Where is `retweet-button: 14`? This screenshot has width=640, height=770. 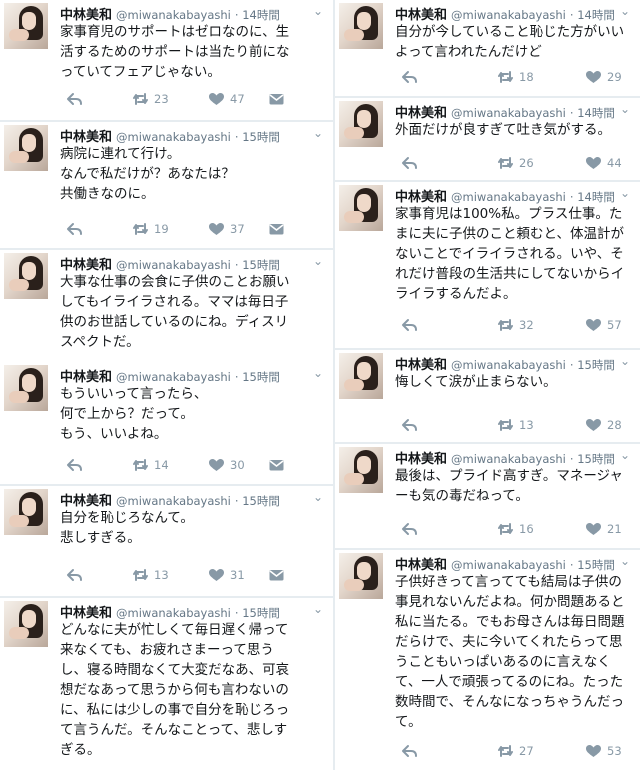 retweet-button: 14 is located at coordinates (150, 465).